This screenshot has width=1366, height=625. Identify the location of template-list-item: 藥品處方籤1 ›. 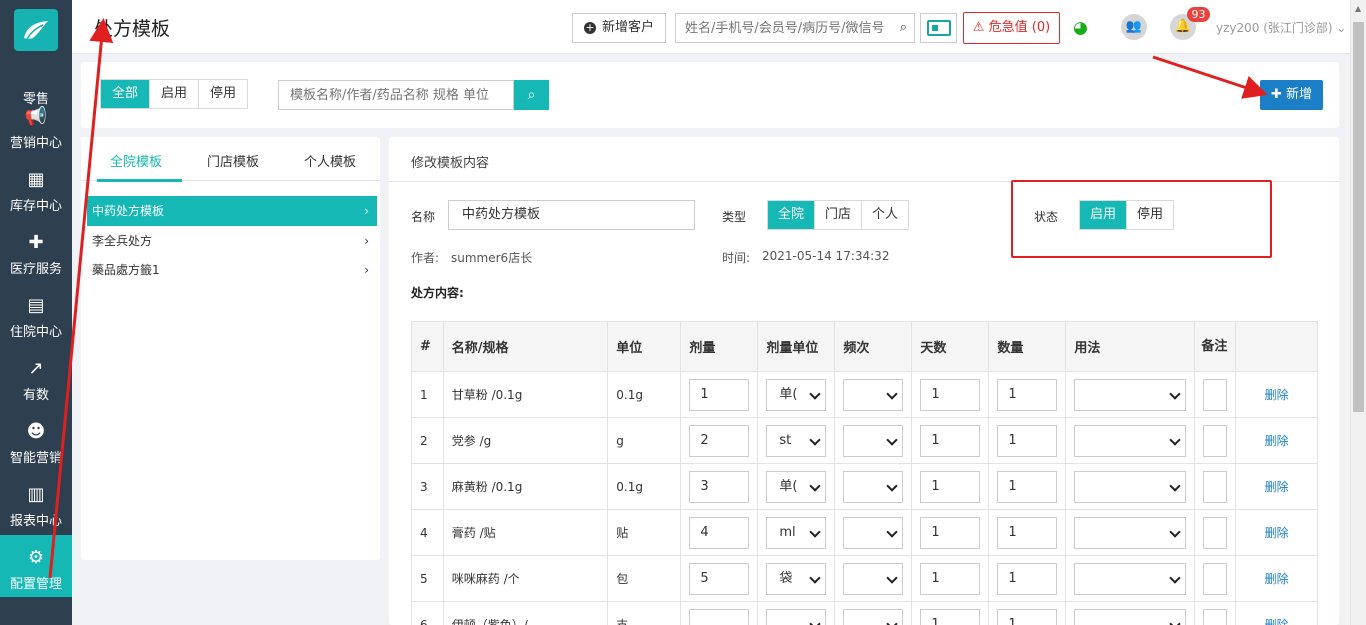
(232, 270).